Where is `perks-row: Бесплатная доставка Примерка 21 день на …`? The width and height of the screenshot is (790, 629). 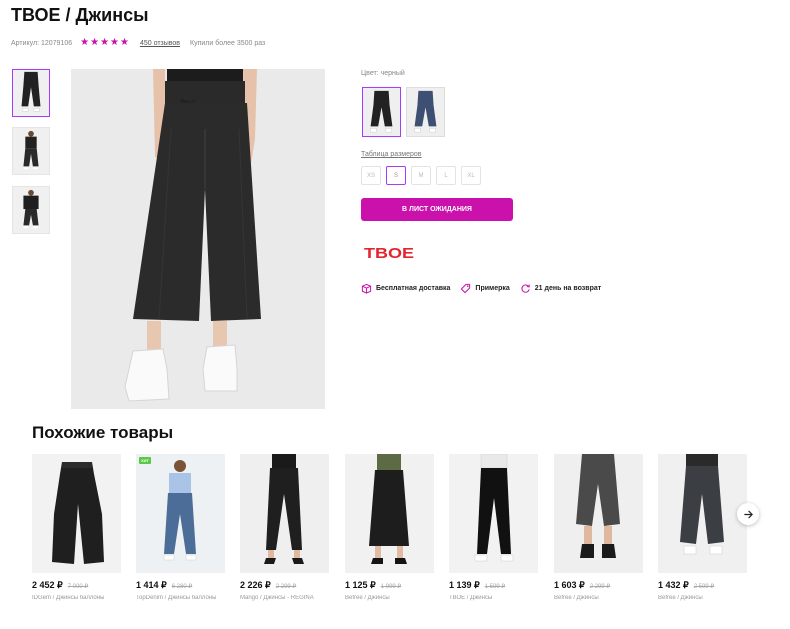 perks-row: Бесплатная доставка Примерка 21 день на … is located at coordinates (486, 288).